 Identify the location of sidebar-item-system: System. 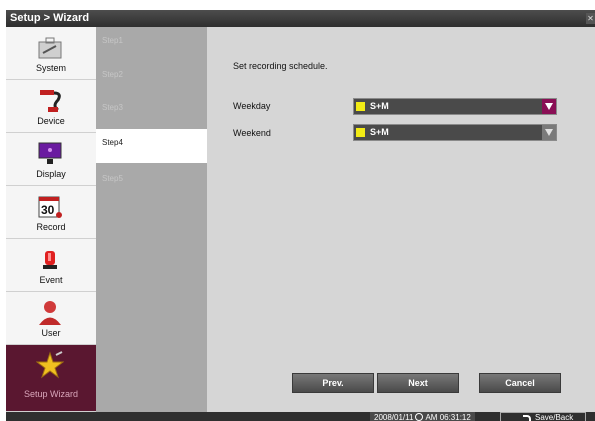
(51, 53).